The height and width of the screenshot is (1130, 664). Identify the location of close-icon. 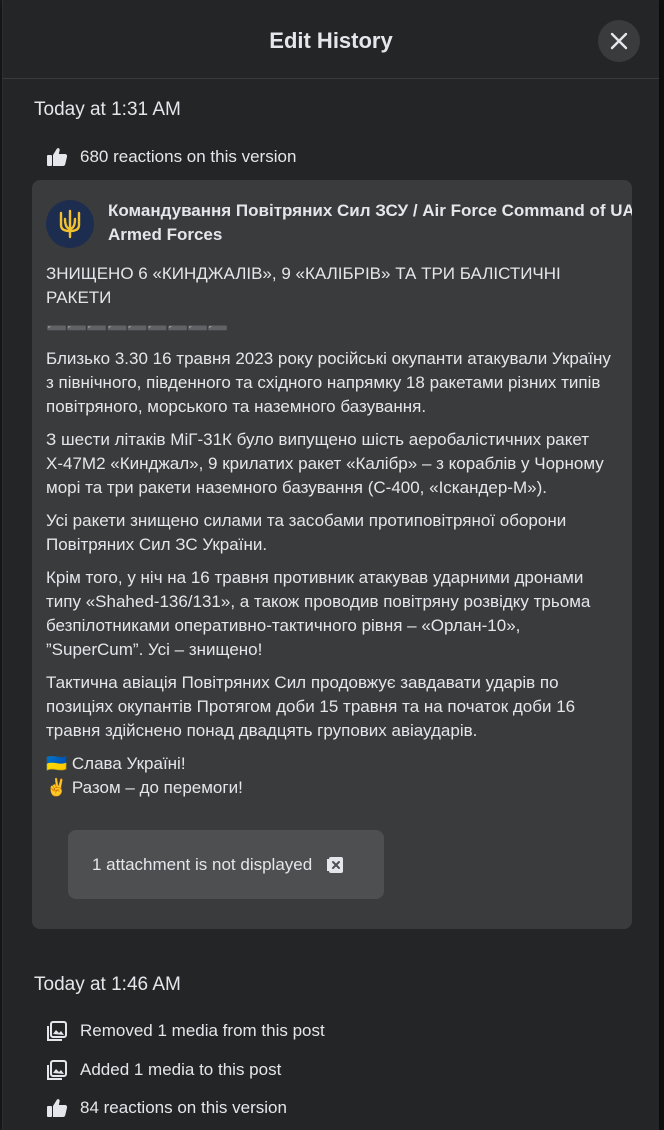
(619, 41).